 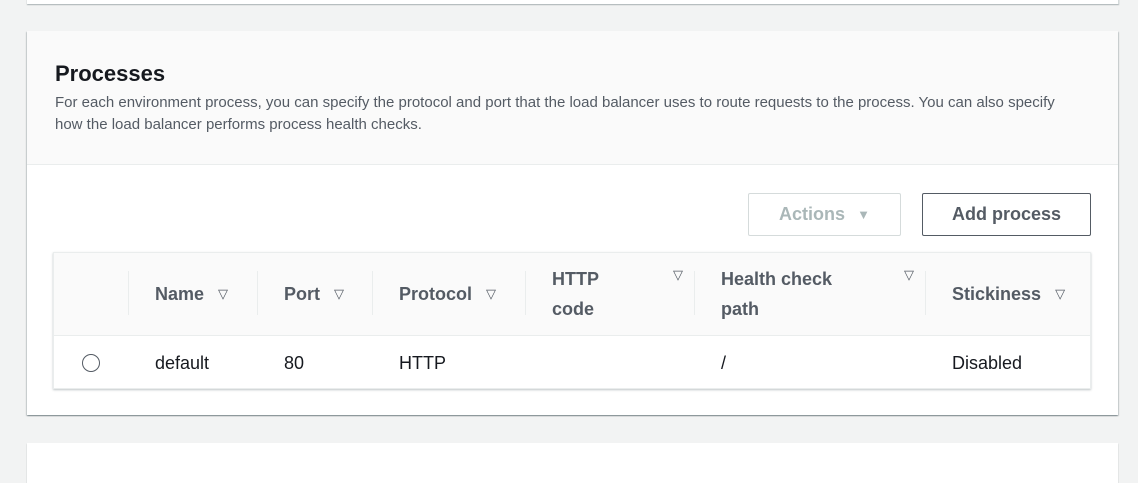 What do you see at coordinates (302, 294) in the screenshot?
I see `column-header-label: Port` at bounding box center [302, 294].